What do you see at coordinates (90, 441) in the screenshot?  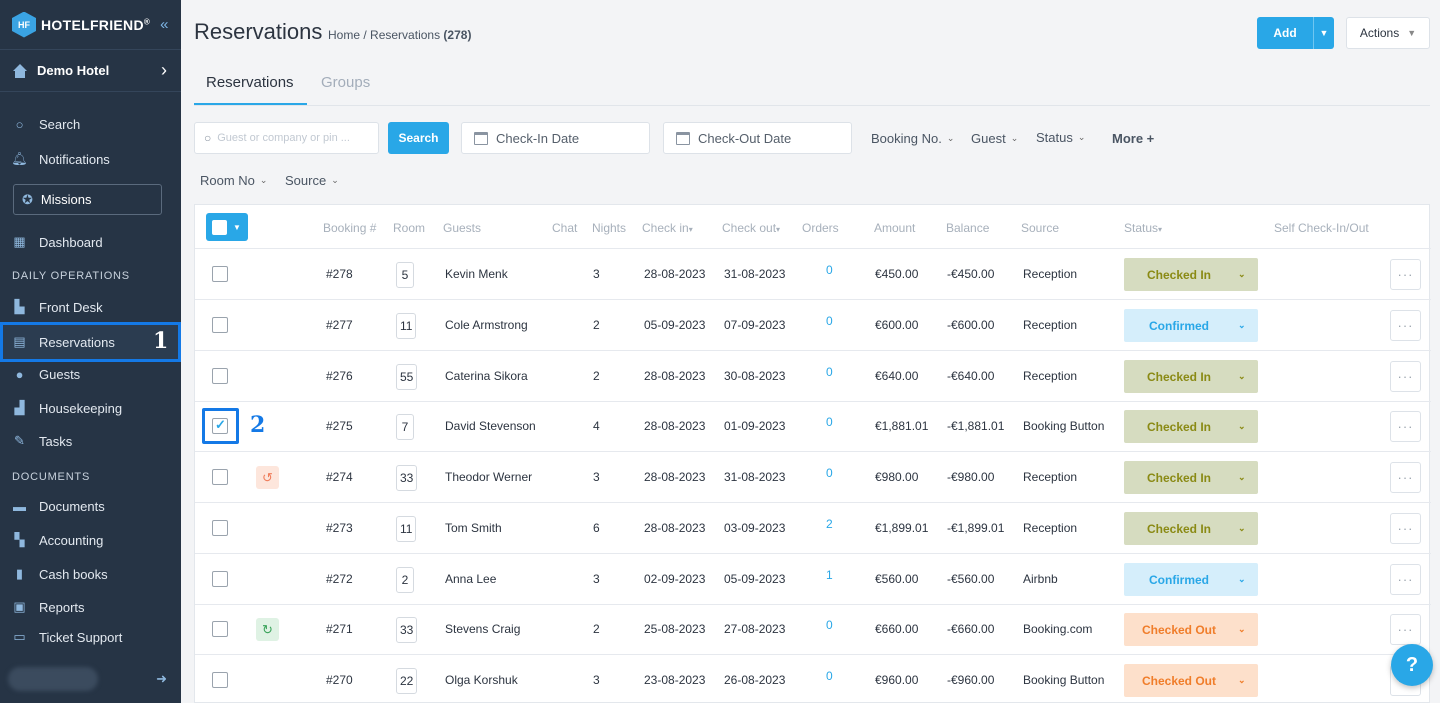 I see `sidebar-item-tasks: ✎ Tasks` at bounding box center [90, 441].